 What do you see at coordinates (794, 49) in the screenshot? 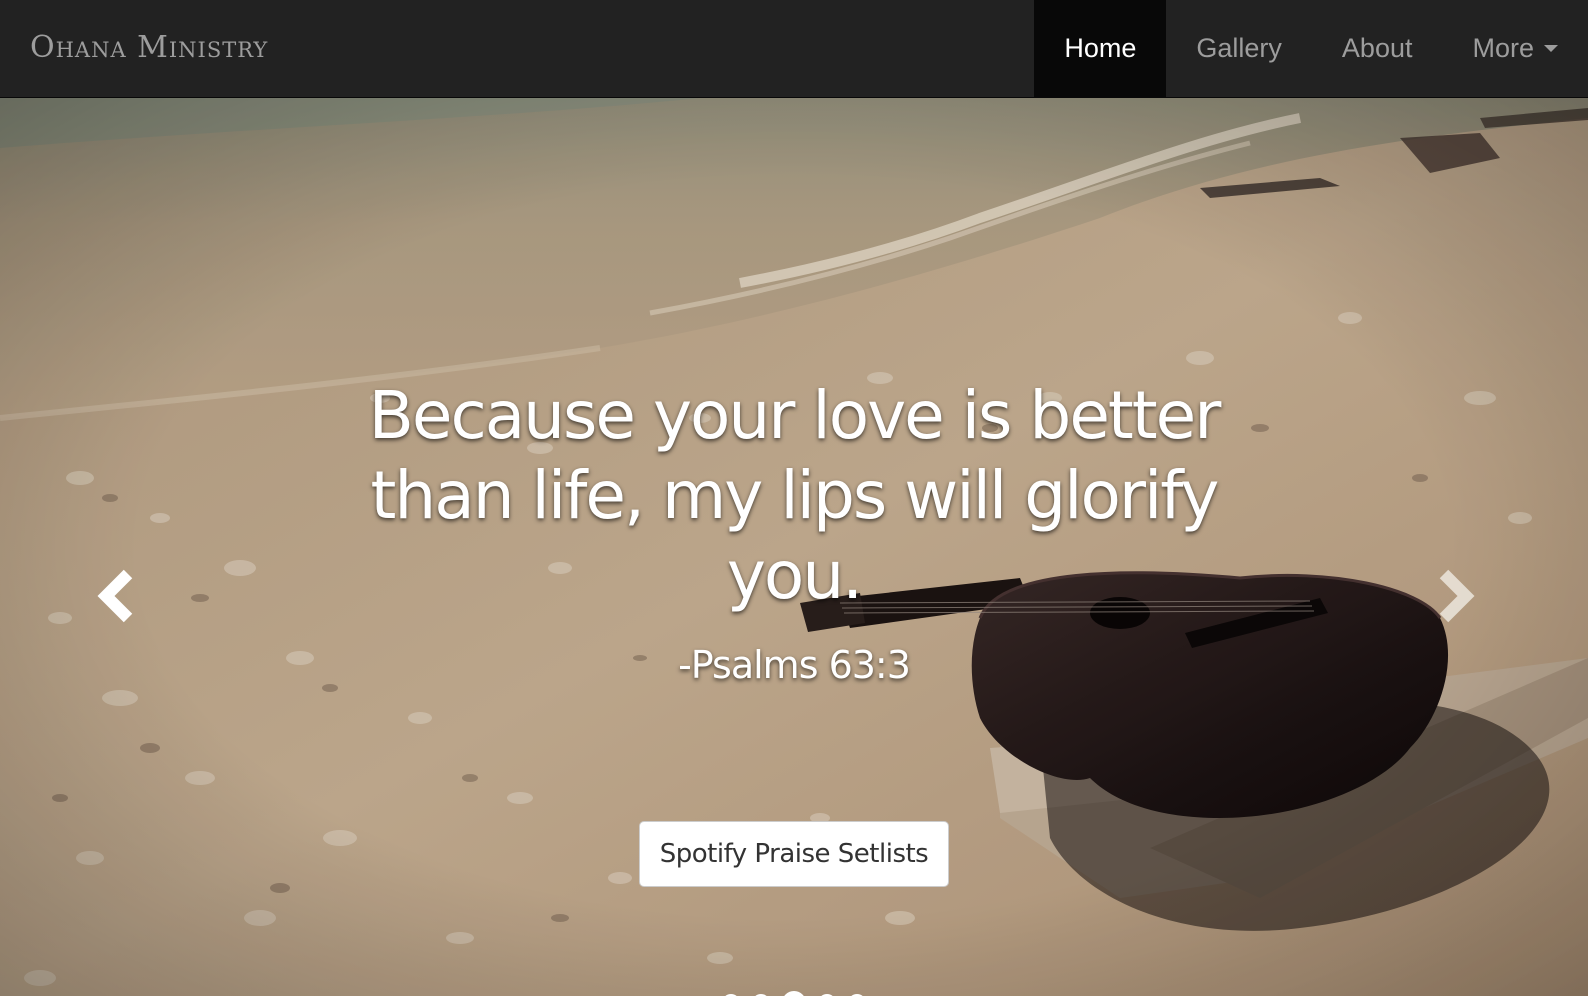
I see `top-navbar: Ohana Ministry Home Gallery About More` at bounding box center [794, 49].